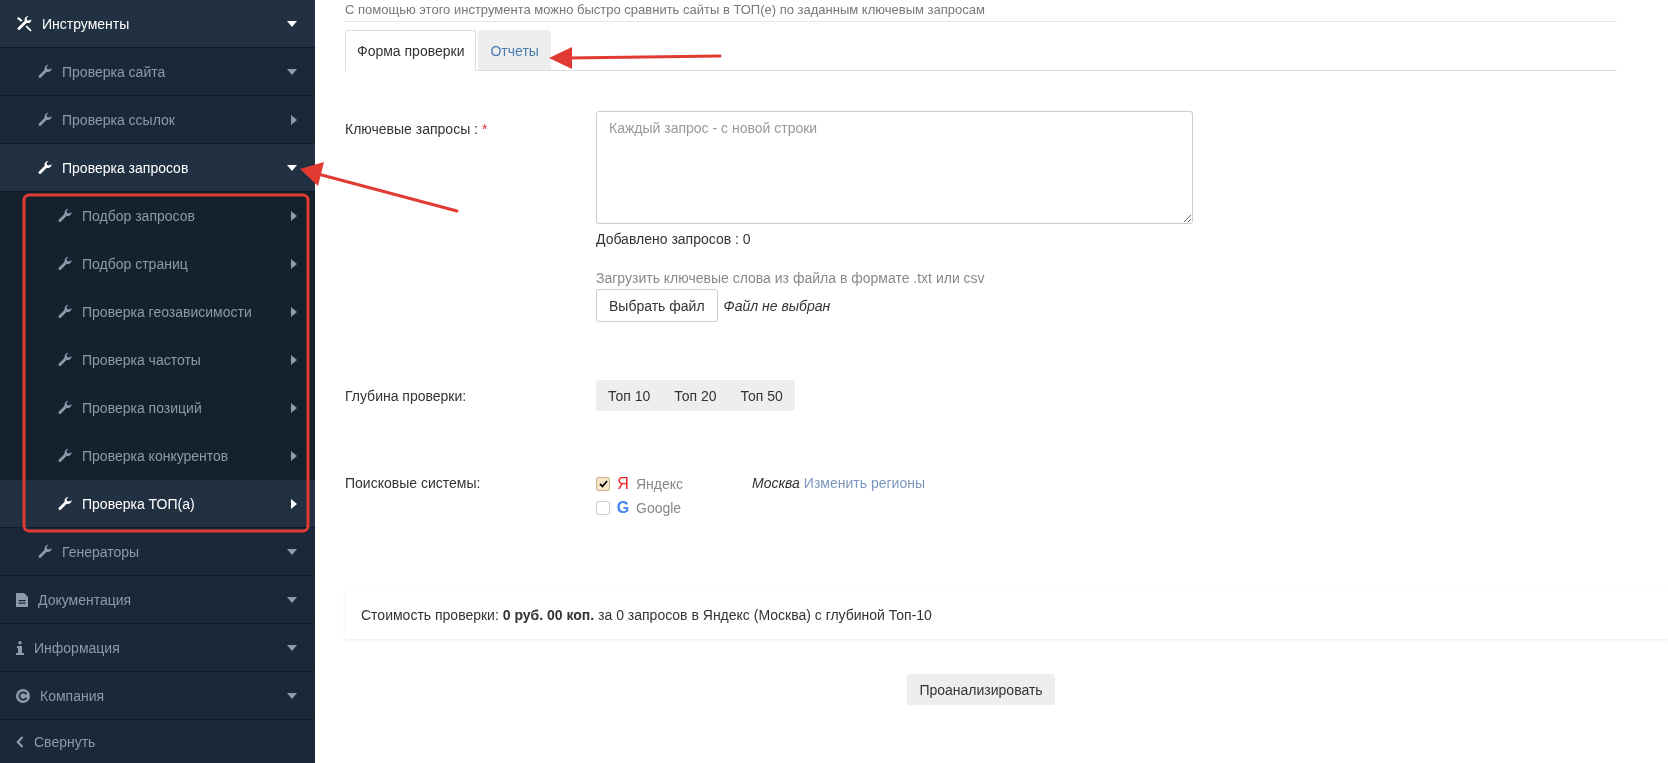 The height and width of the screenshot is (763, 1668). I want to click on depth-option: Топ 50, so click(761, 395).